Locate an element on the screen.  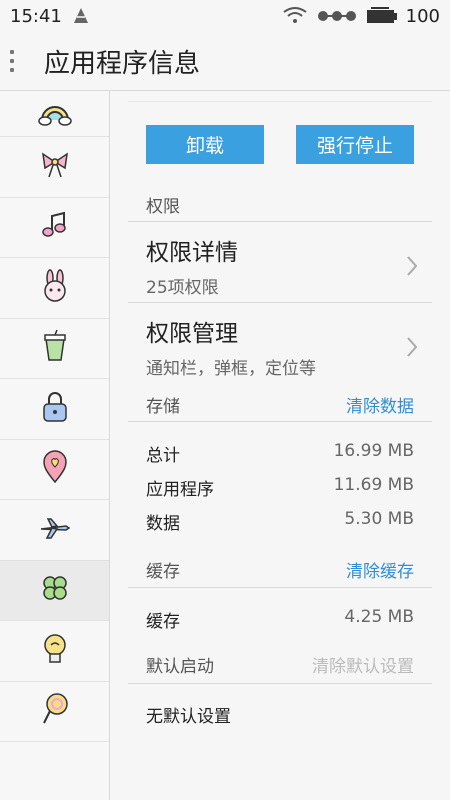
storage-data-value: 5.30 MB is located at coordinates (379, 519).